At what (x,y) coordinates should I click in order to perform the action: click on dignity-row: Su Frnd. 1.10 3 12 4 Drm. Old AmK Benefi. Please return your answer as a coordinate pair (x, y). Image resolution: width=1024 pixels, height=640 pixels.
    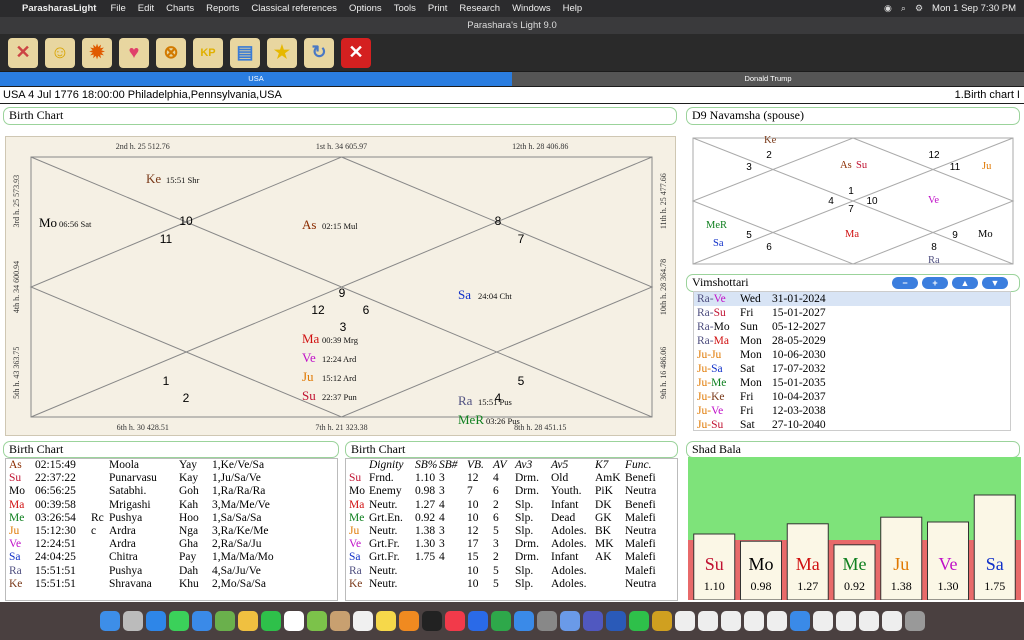
    Looking at the image, I should click on (511, 478).